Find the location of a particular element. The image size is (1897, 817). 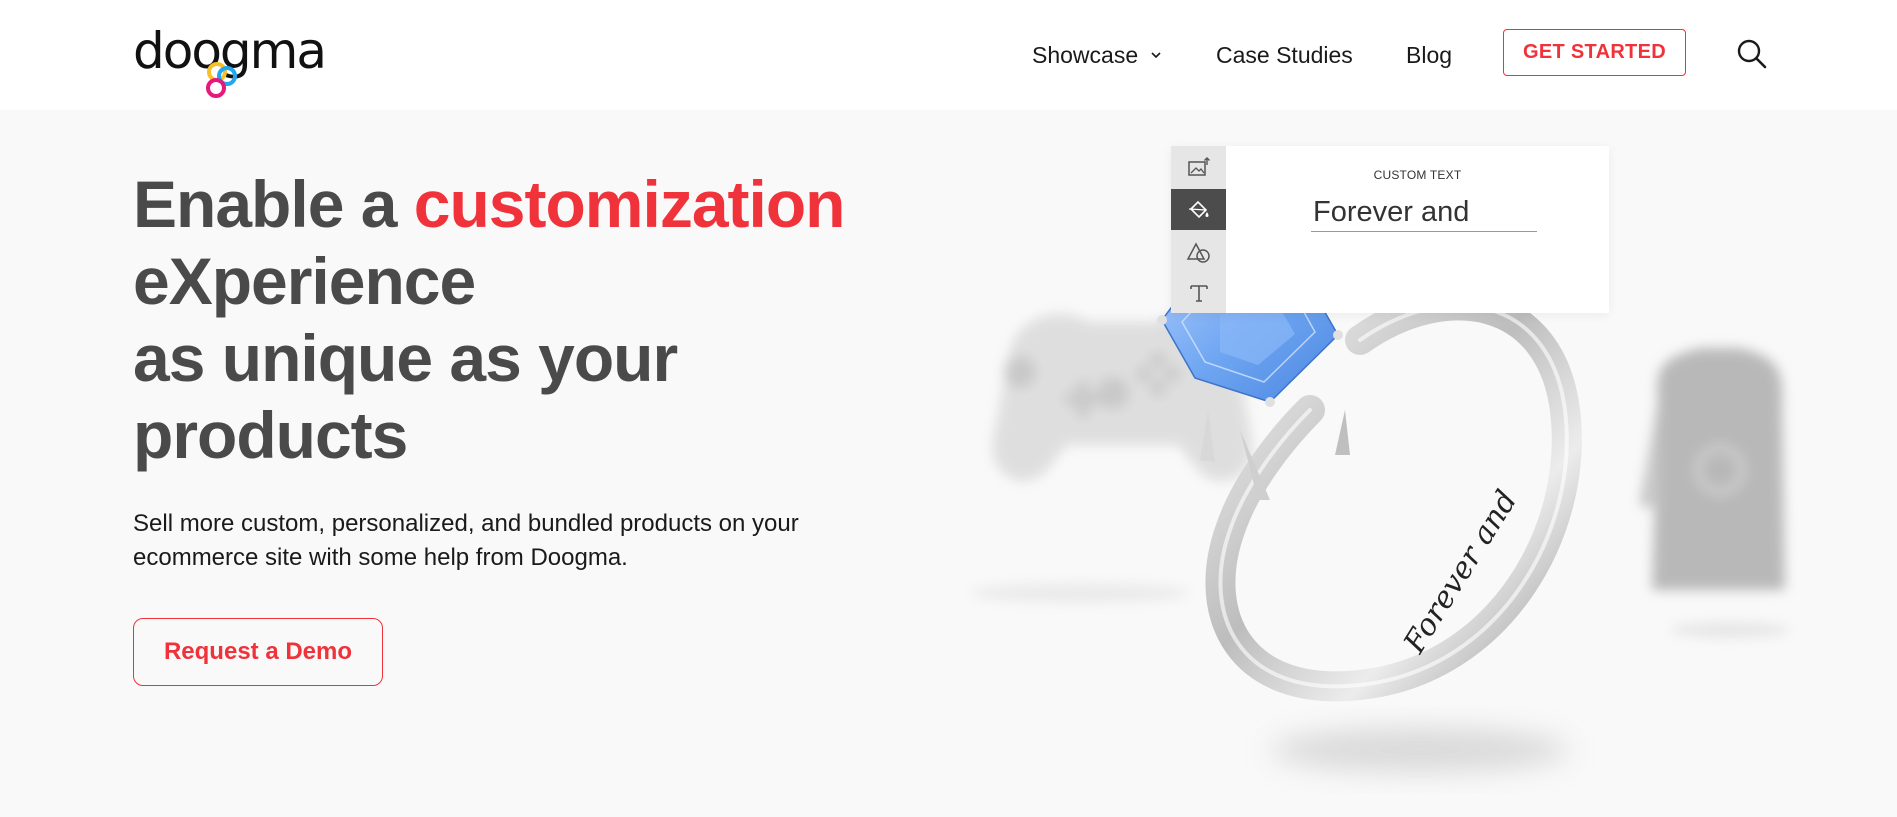

nav-showcase: Showcase is located at coordinates (1097, 55).